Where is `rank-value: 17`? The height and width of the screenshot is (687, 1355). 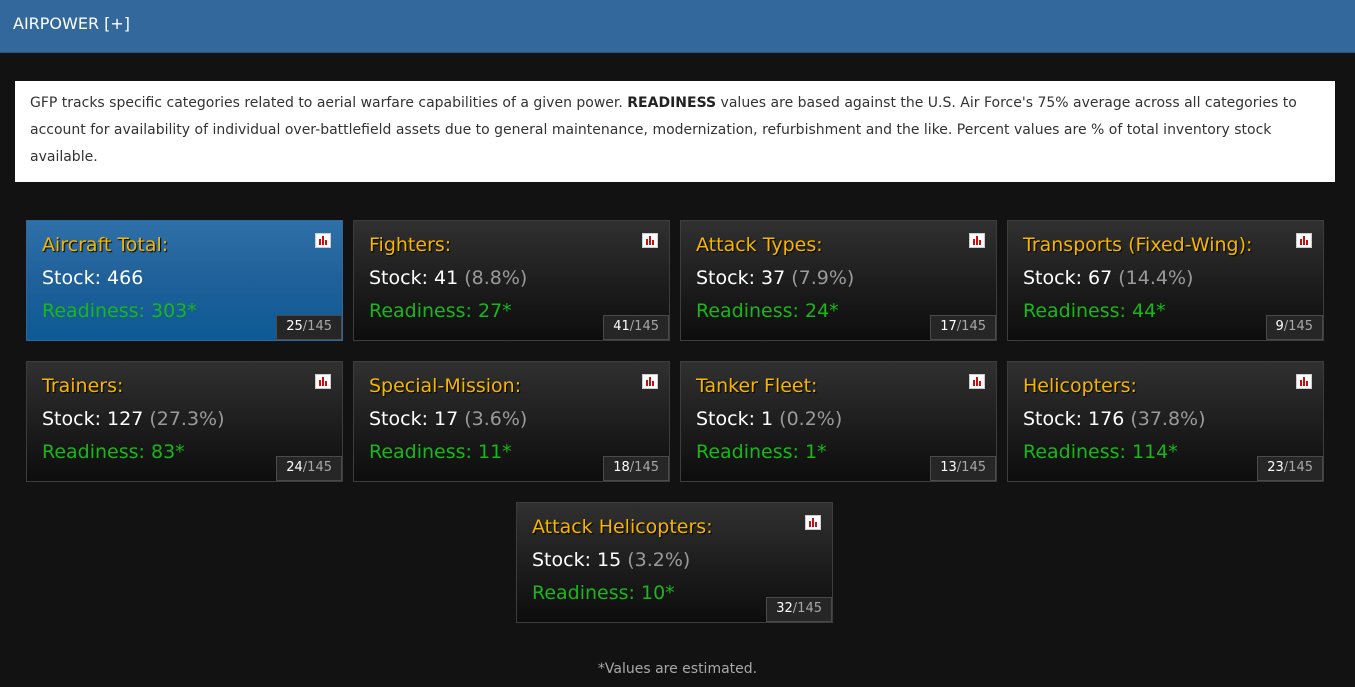 rank-value: 17 is located at coordinates (948, 326).